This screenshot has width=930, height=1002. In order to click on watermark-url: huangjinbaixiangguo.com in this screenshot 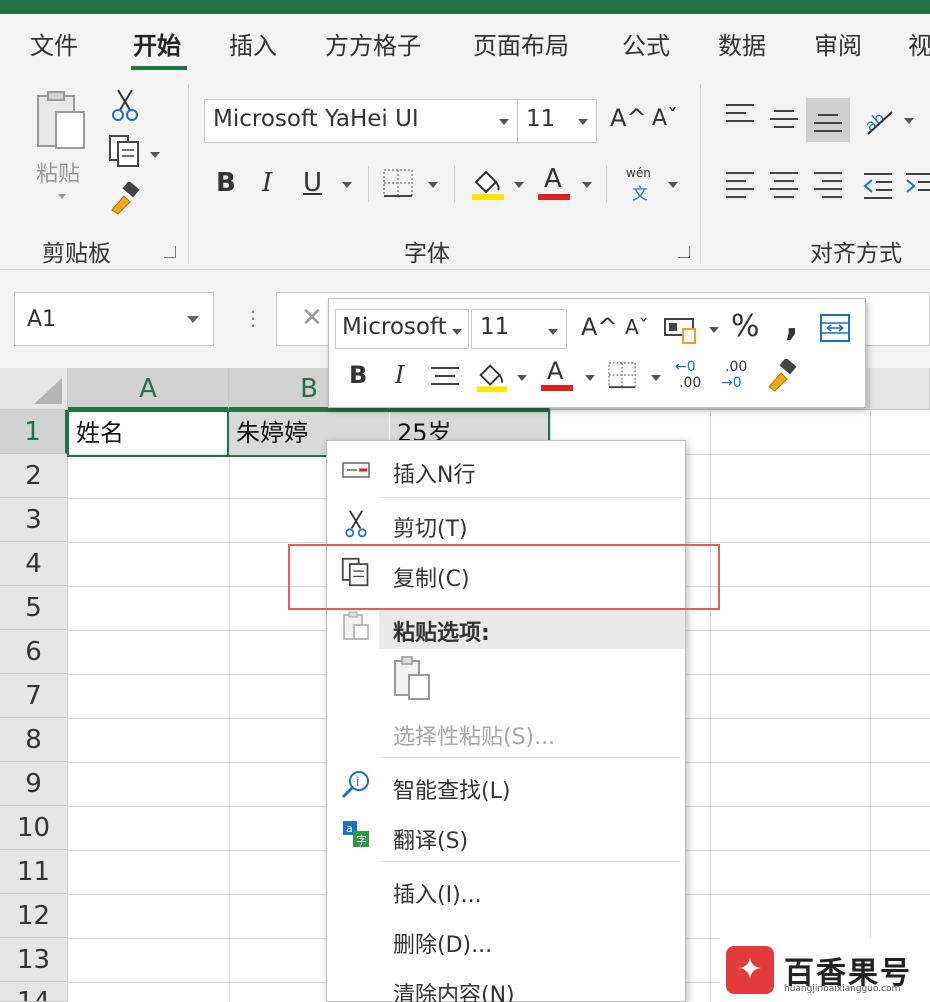, I will do `click(842, 989)`.